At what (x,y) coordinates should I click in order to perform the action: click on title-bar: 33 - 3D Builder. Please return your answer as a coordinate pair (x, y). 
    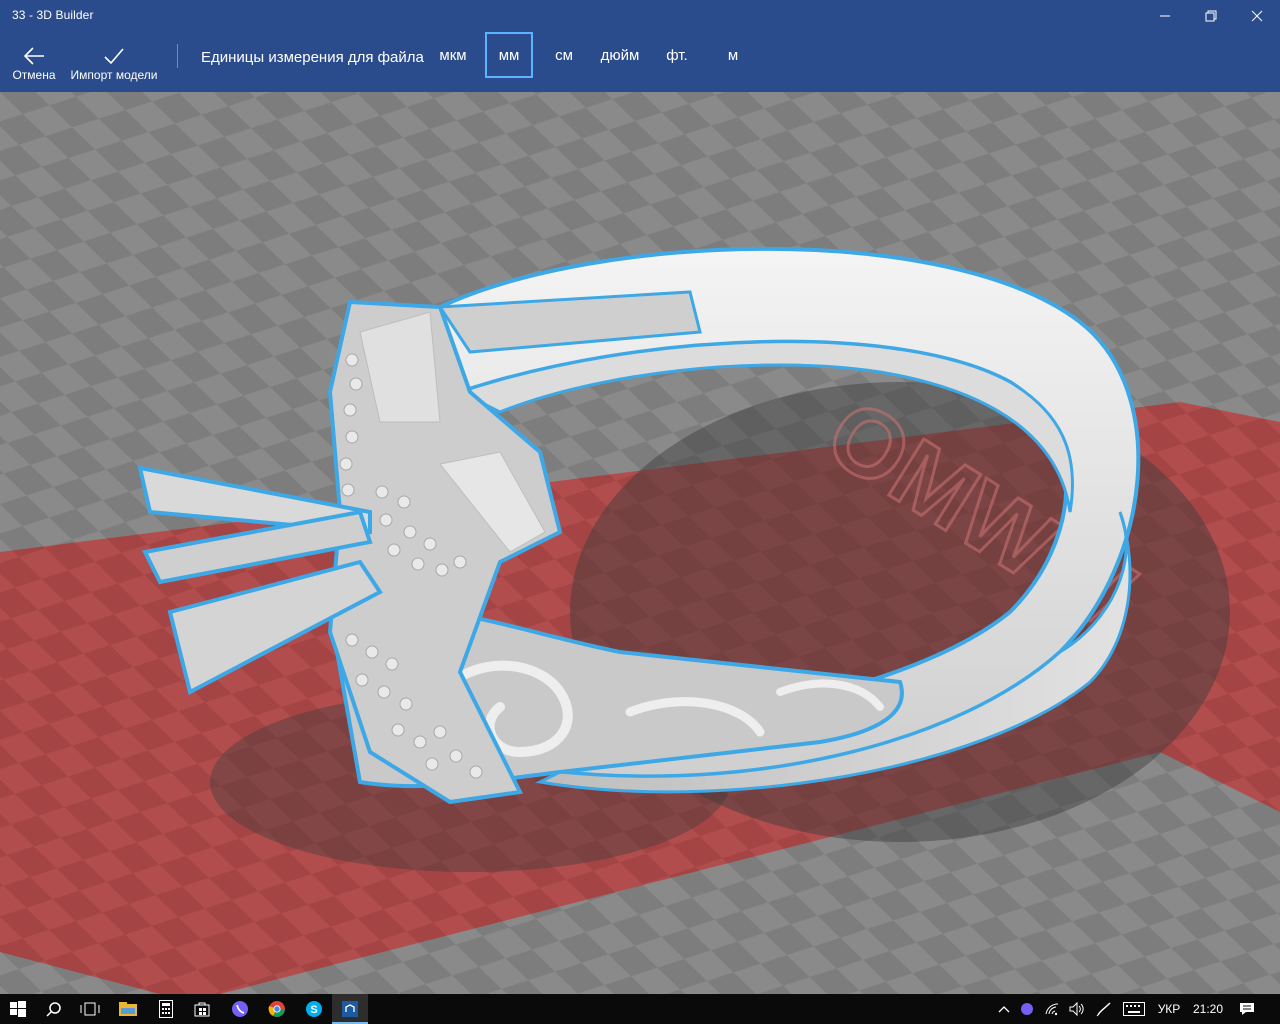
    Looking at the image, I should click on (640, 16).